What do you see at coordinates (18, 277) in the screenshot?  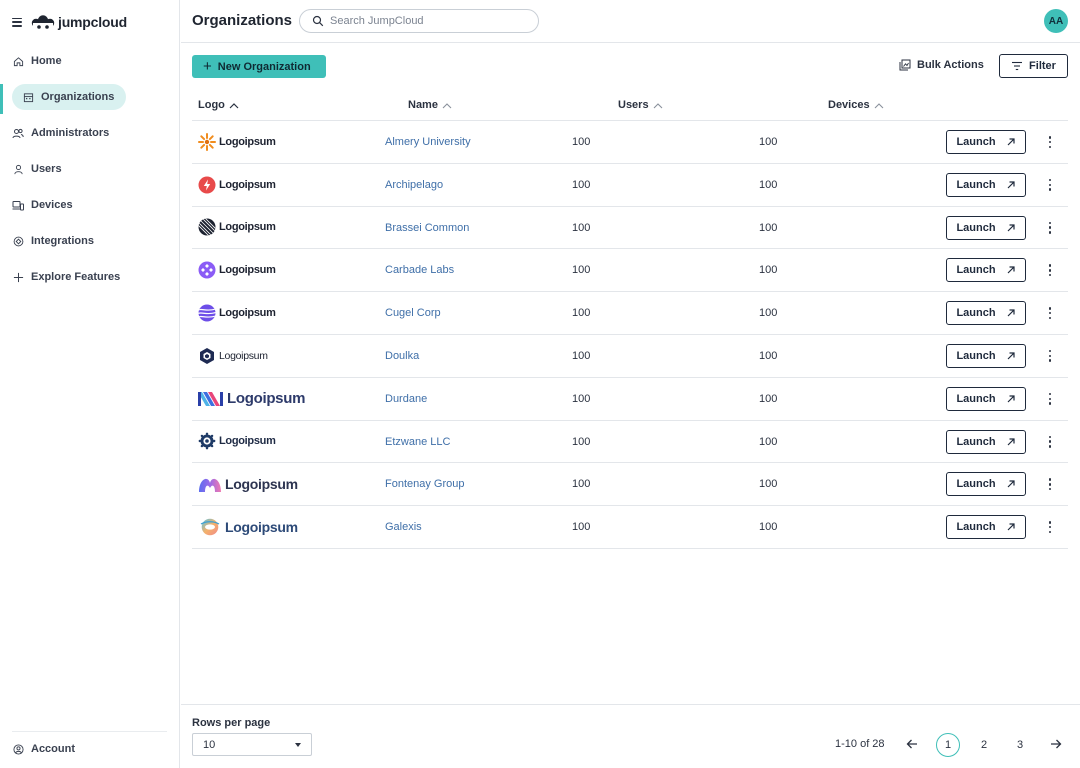 I see `plus-icon` at bounding box center [18, 277].